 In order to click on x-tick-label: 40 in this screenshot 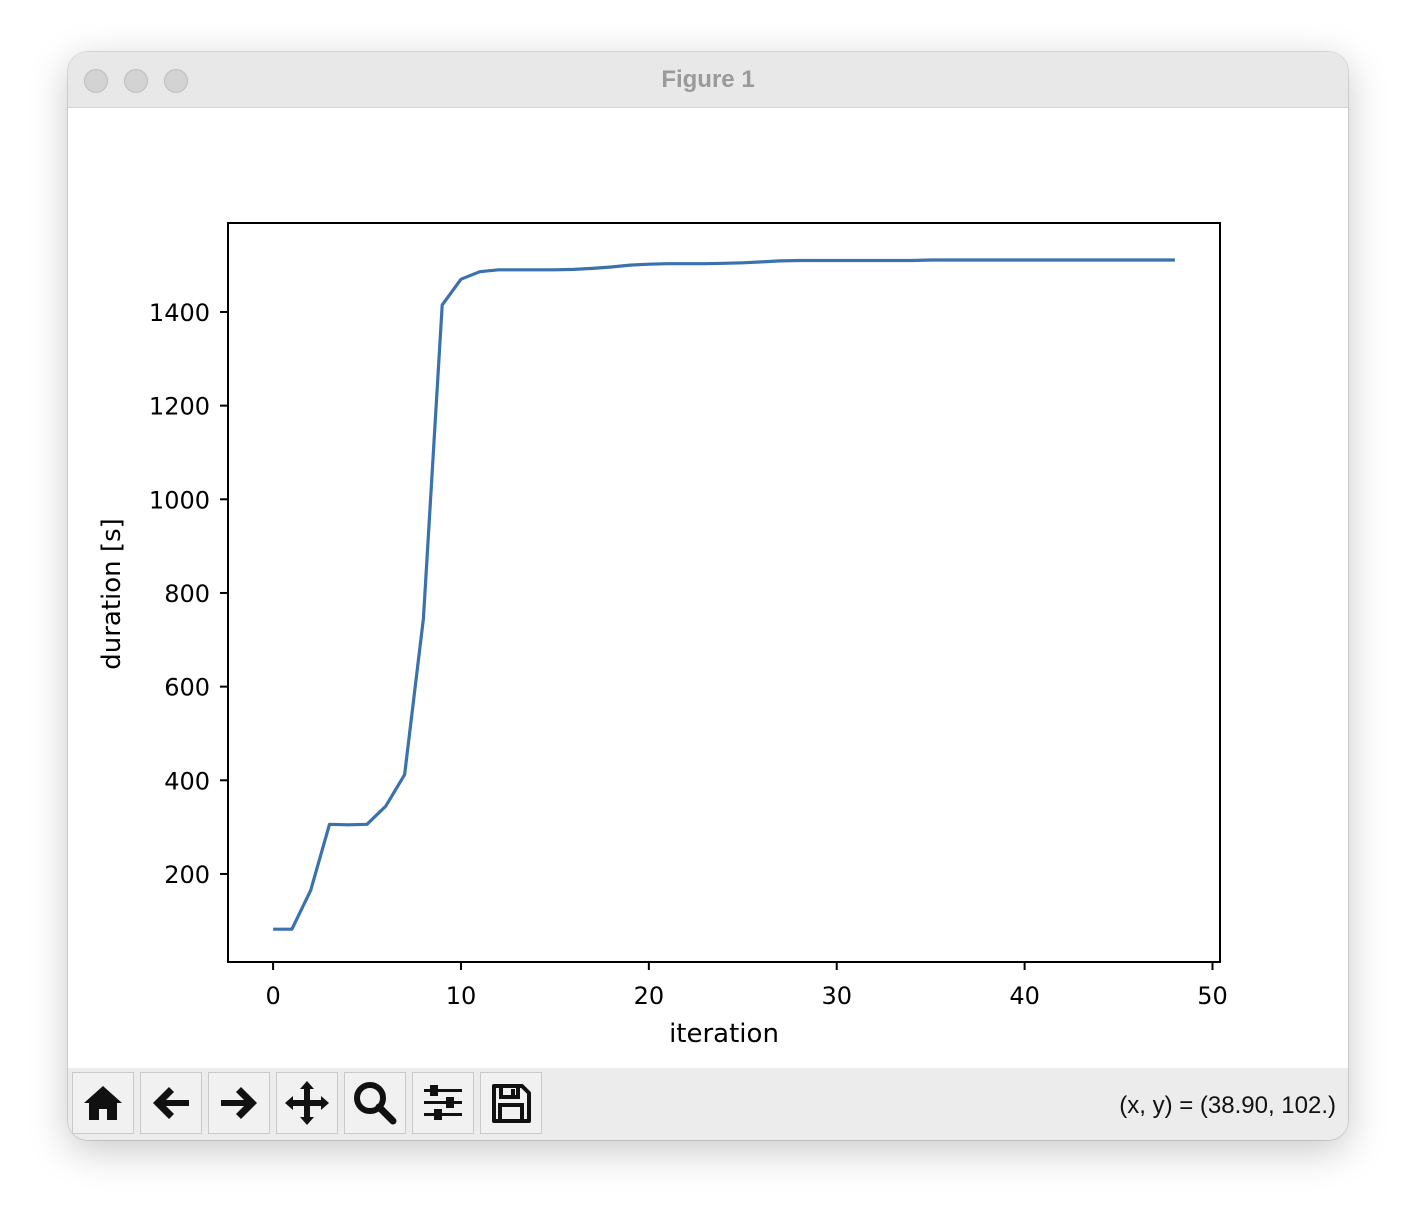, I will do `click(1024, 996)`.